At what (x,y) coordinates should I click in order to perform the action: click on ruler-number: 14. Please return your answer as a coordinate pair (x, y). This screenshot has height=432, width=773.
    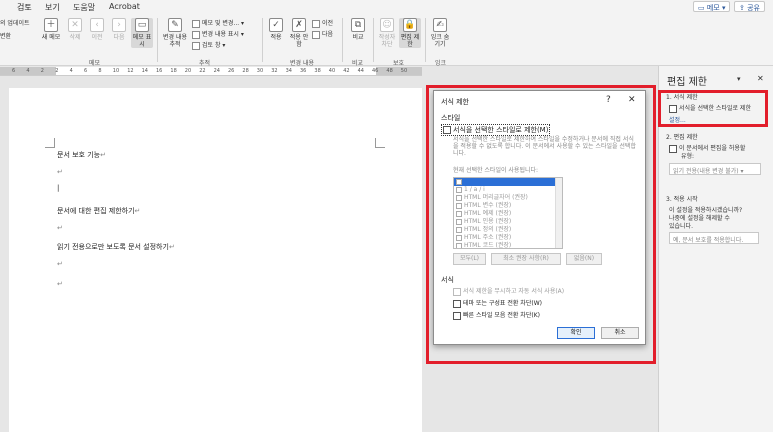
    Looking at the image, I should click on (144, 71).